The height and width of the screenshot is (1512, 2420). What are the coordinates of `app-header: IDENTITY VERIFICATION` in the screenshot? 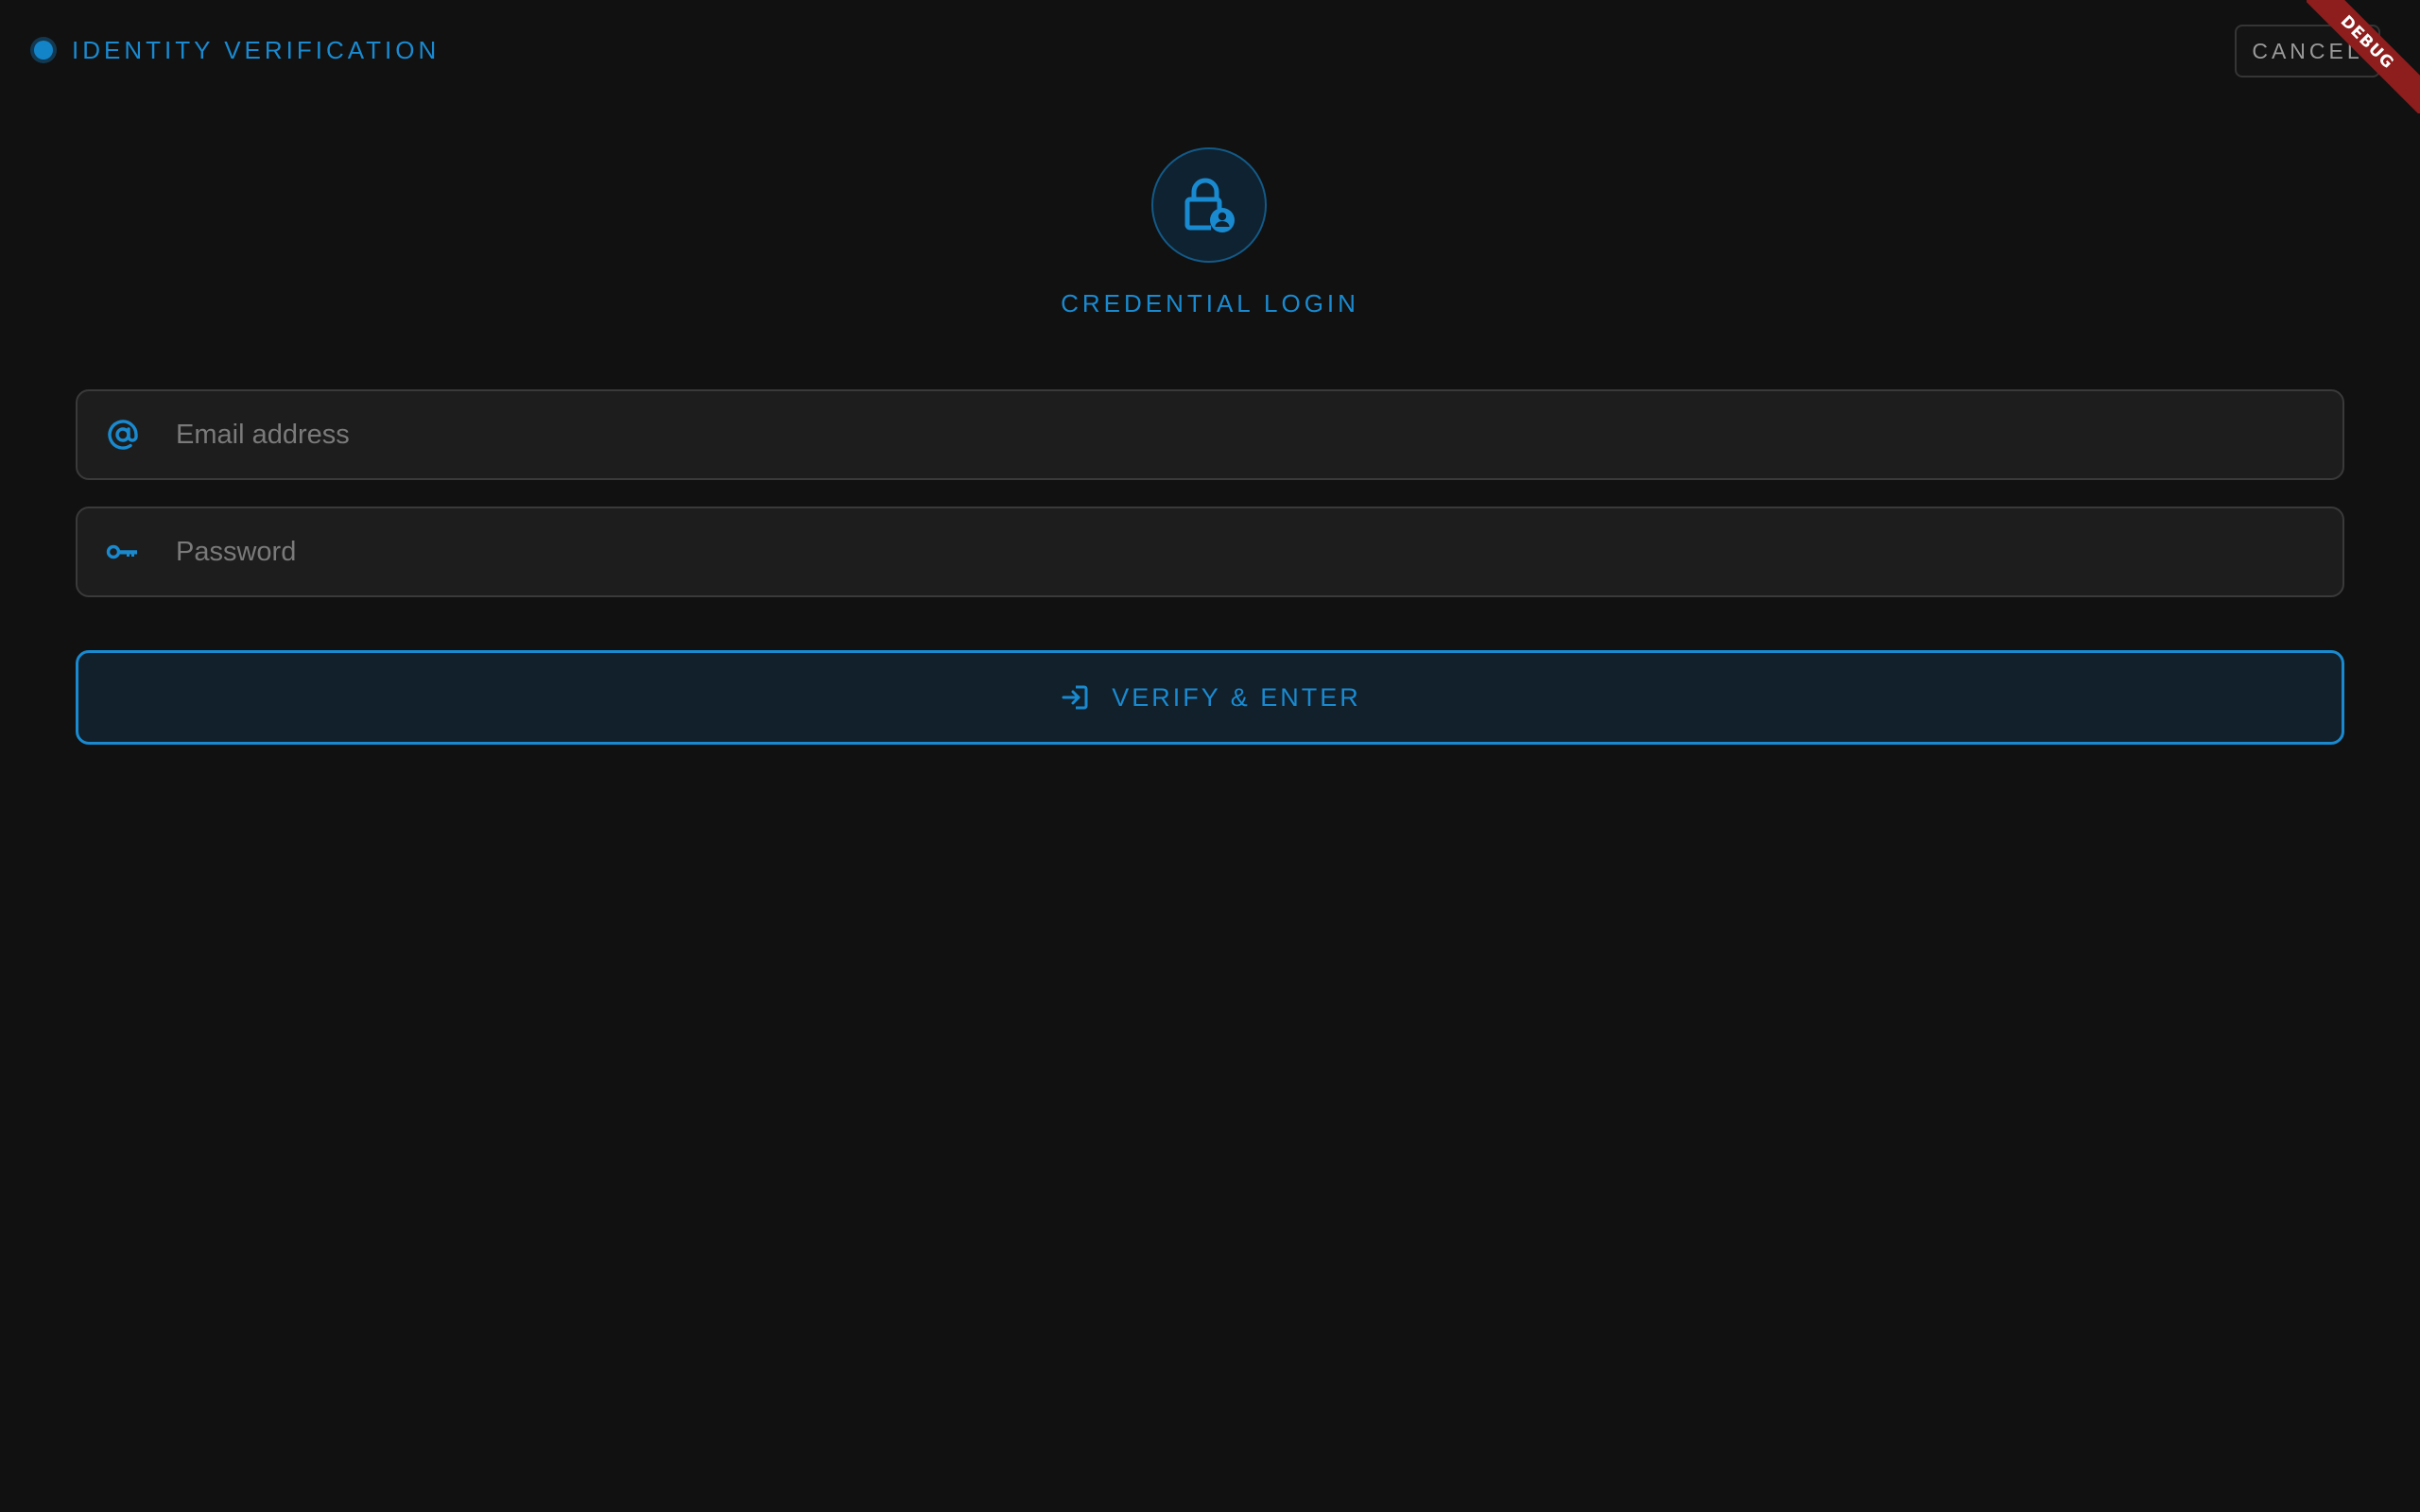 It's located at (237, 50).